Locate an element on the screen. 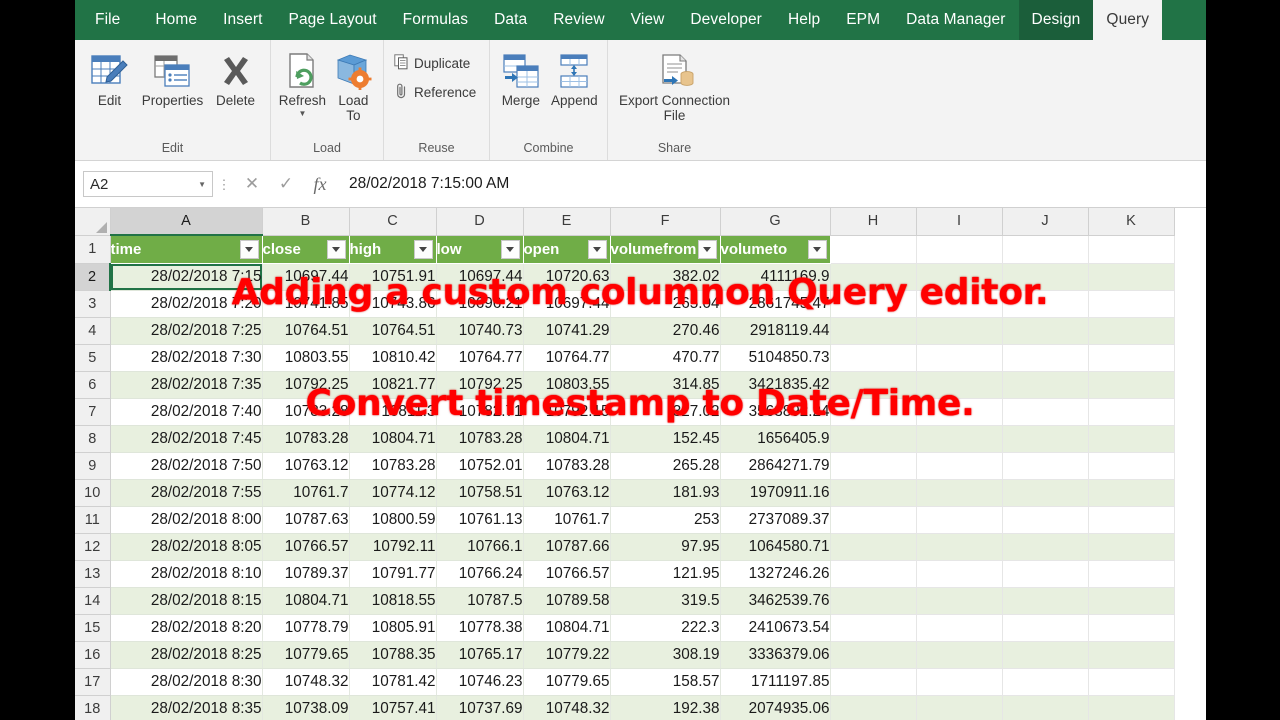  cell-low-10: 10758.51 is located at coordinates (480, 493).